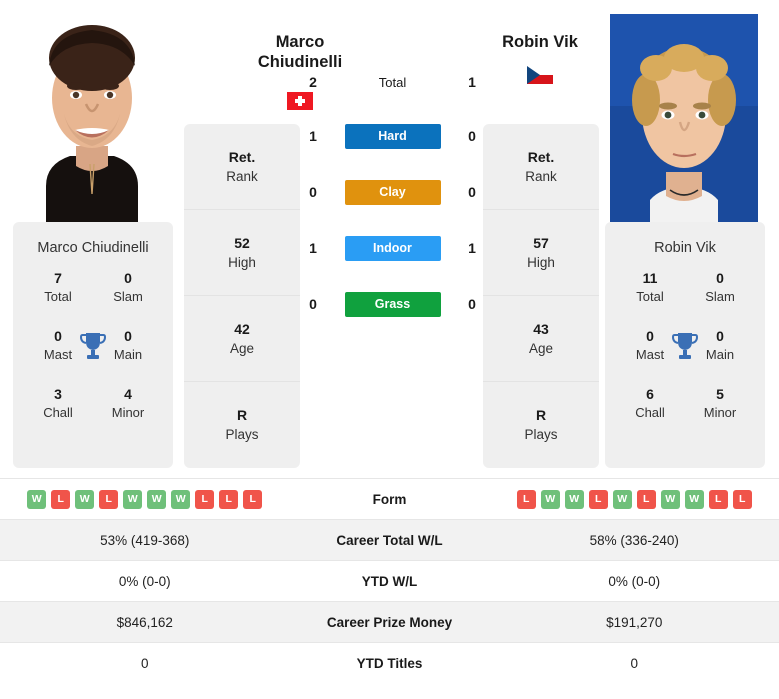 Image resolution: width=779 pixels, height=699 pixels. I want to click on age-cell-left: 42 Age, so click(242, 339).